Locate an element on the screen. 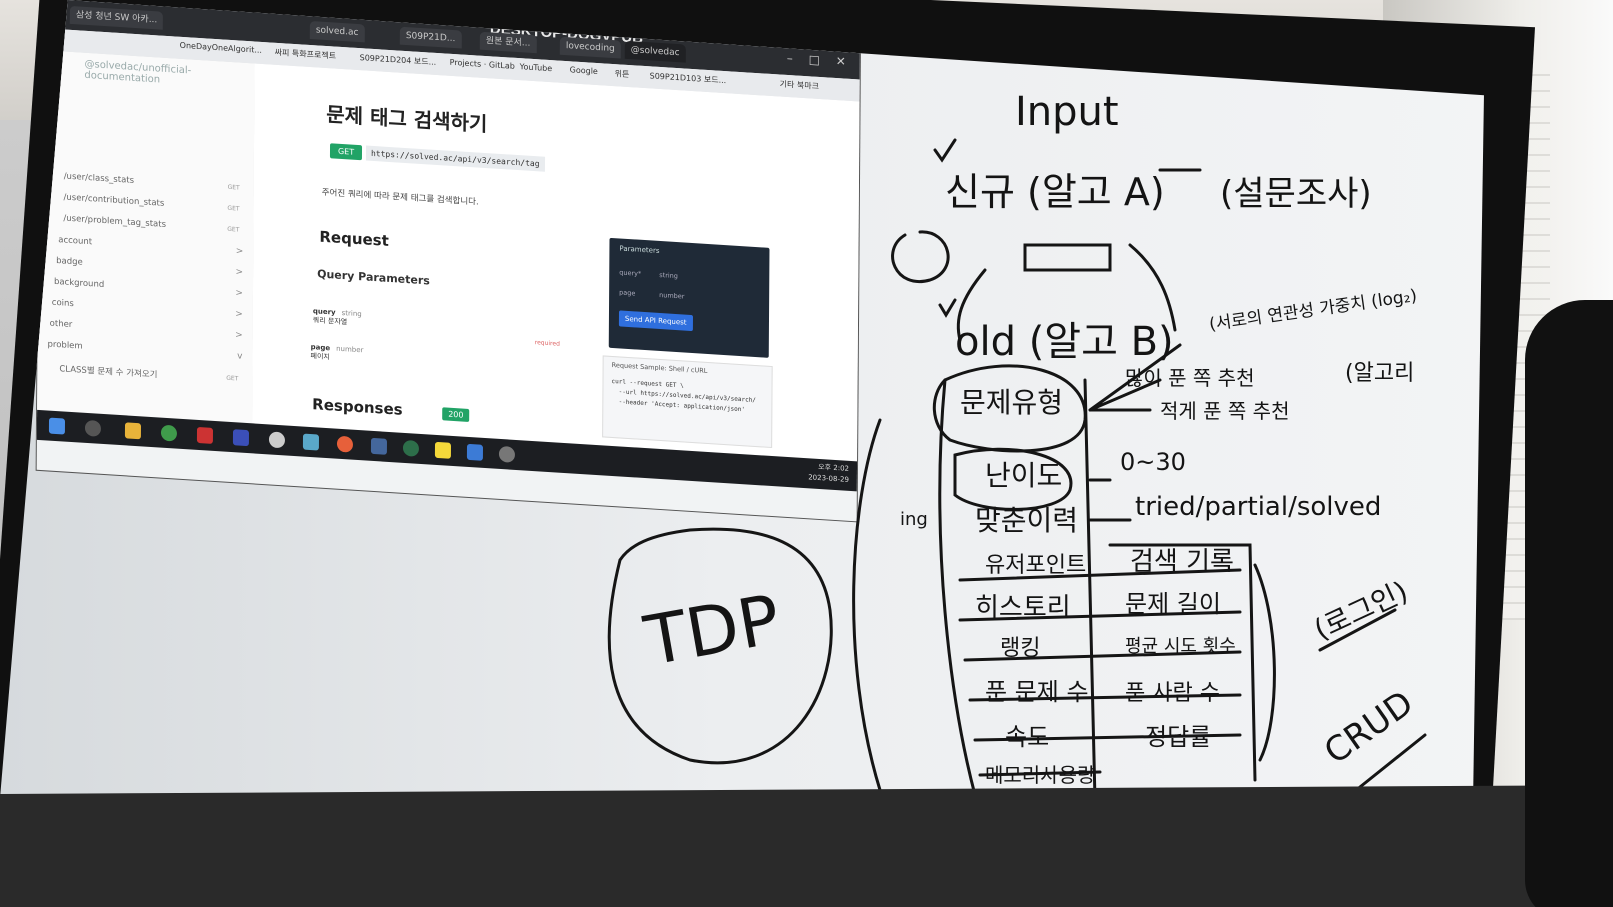 The width and height of the screenshot is (1613, 907). survey-label: (설문조사) is located at coordinates (1296, 194).